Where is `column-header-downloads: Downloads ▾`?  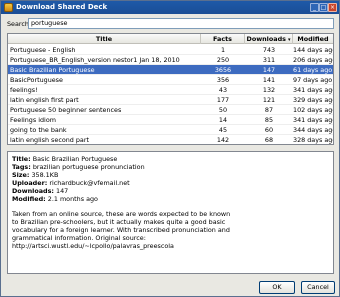
column-header-downloads: Downloads ▾ is located at coordinates (269, 39).